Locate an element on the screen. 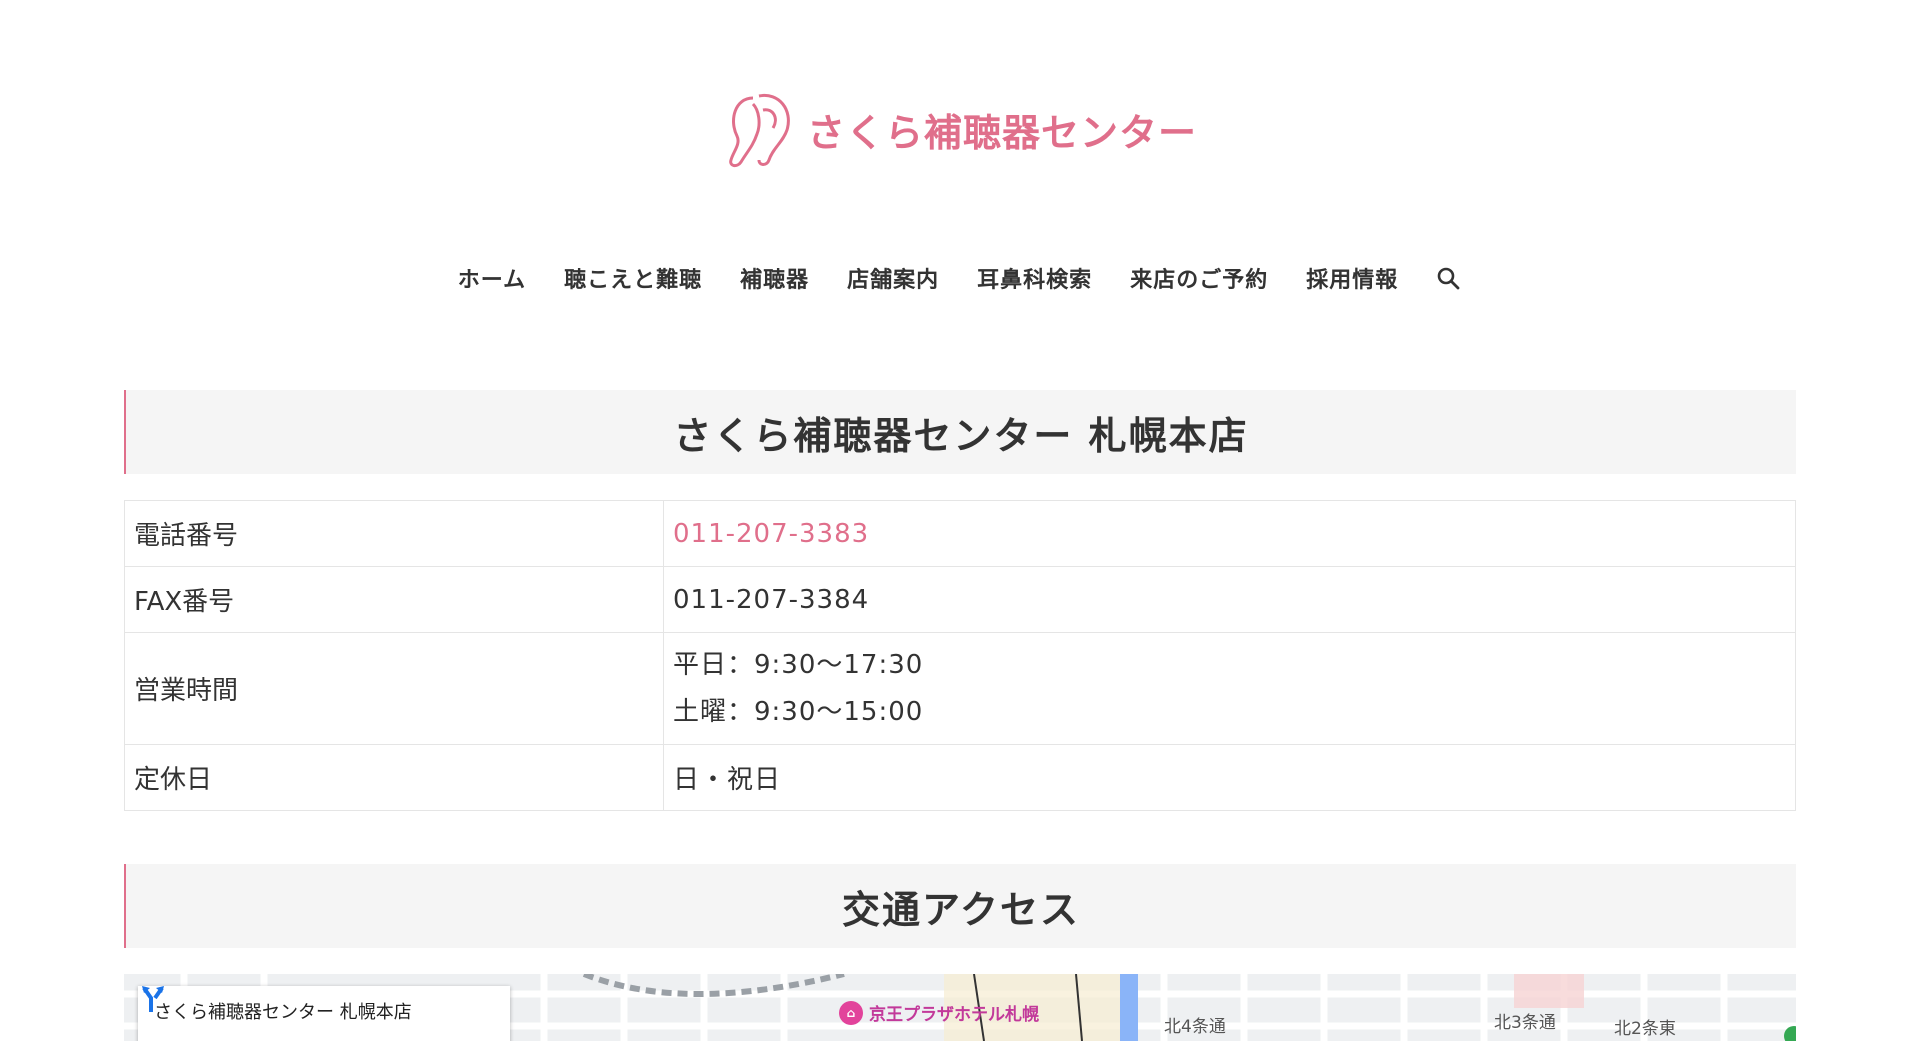 This screenshot has width=1920, height=1041. nav-item-hearing-aids: 補聴器 is located at coordinates (774, 278).